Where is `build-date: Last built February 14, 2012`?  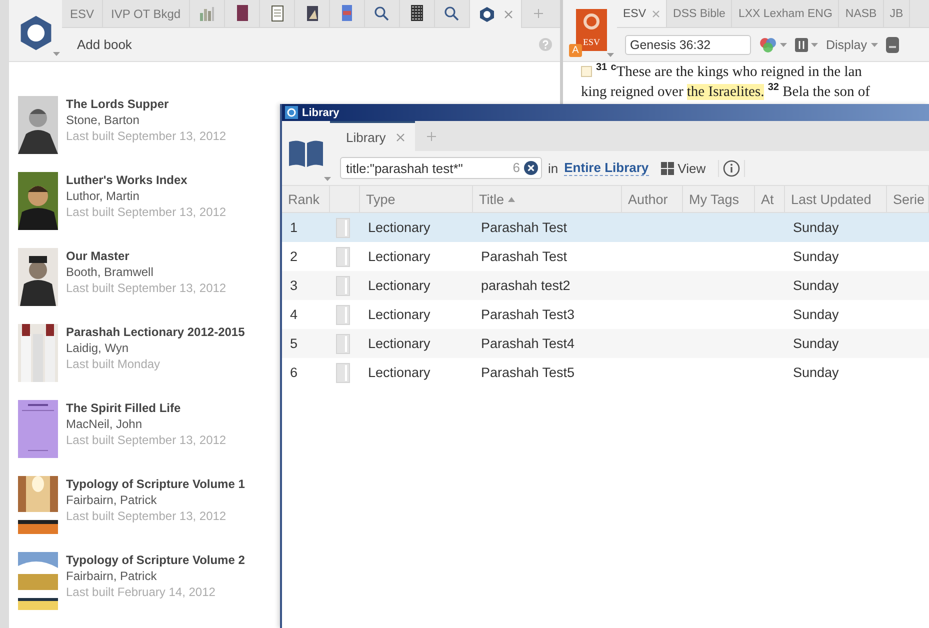 build-date: Last built February 14, 2012 is located at coordinates (141, 592).